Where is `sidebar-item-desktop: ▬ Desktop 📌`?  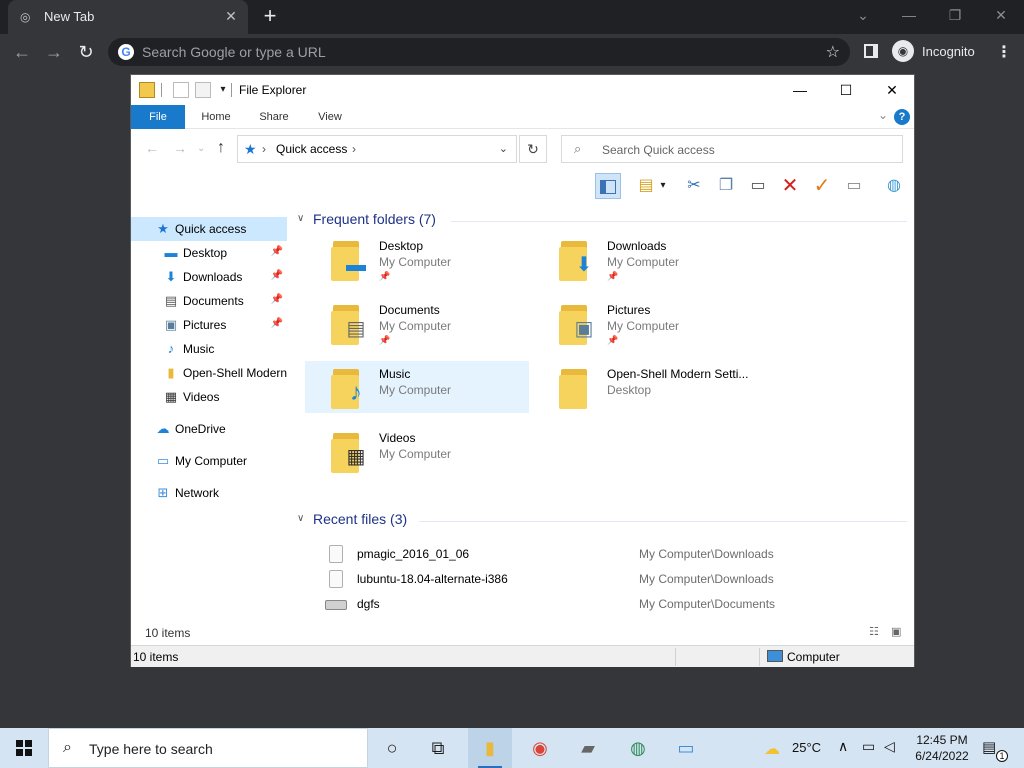 sidebar-item-desktop: ▬ Desktop 📌 is located at coordinates (209, 253).